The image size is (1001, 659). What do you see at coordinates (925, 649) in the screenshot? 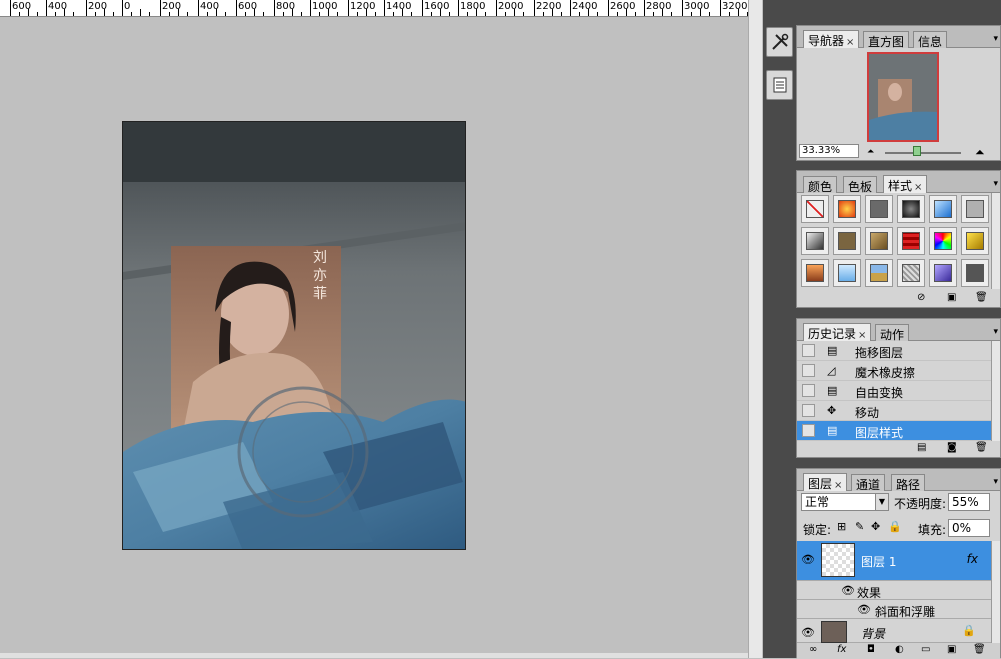
I see `folder-icon: ▭` at bounding box center [925, 649].